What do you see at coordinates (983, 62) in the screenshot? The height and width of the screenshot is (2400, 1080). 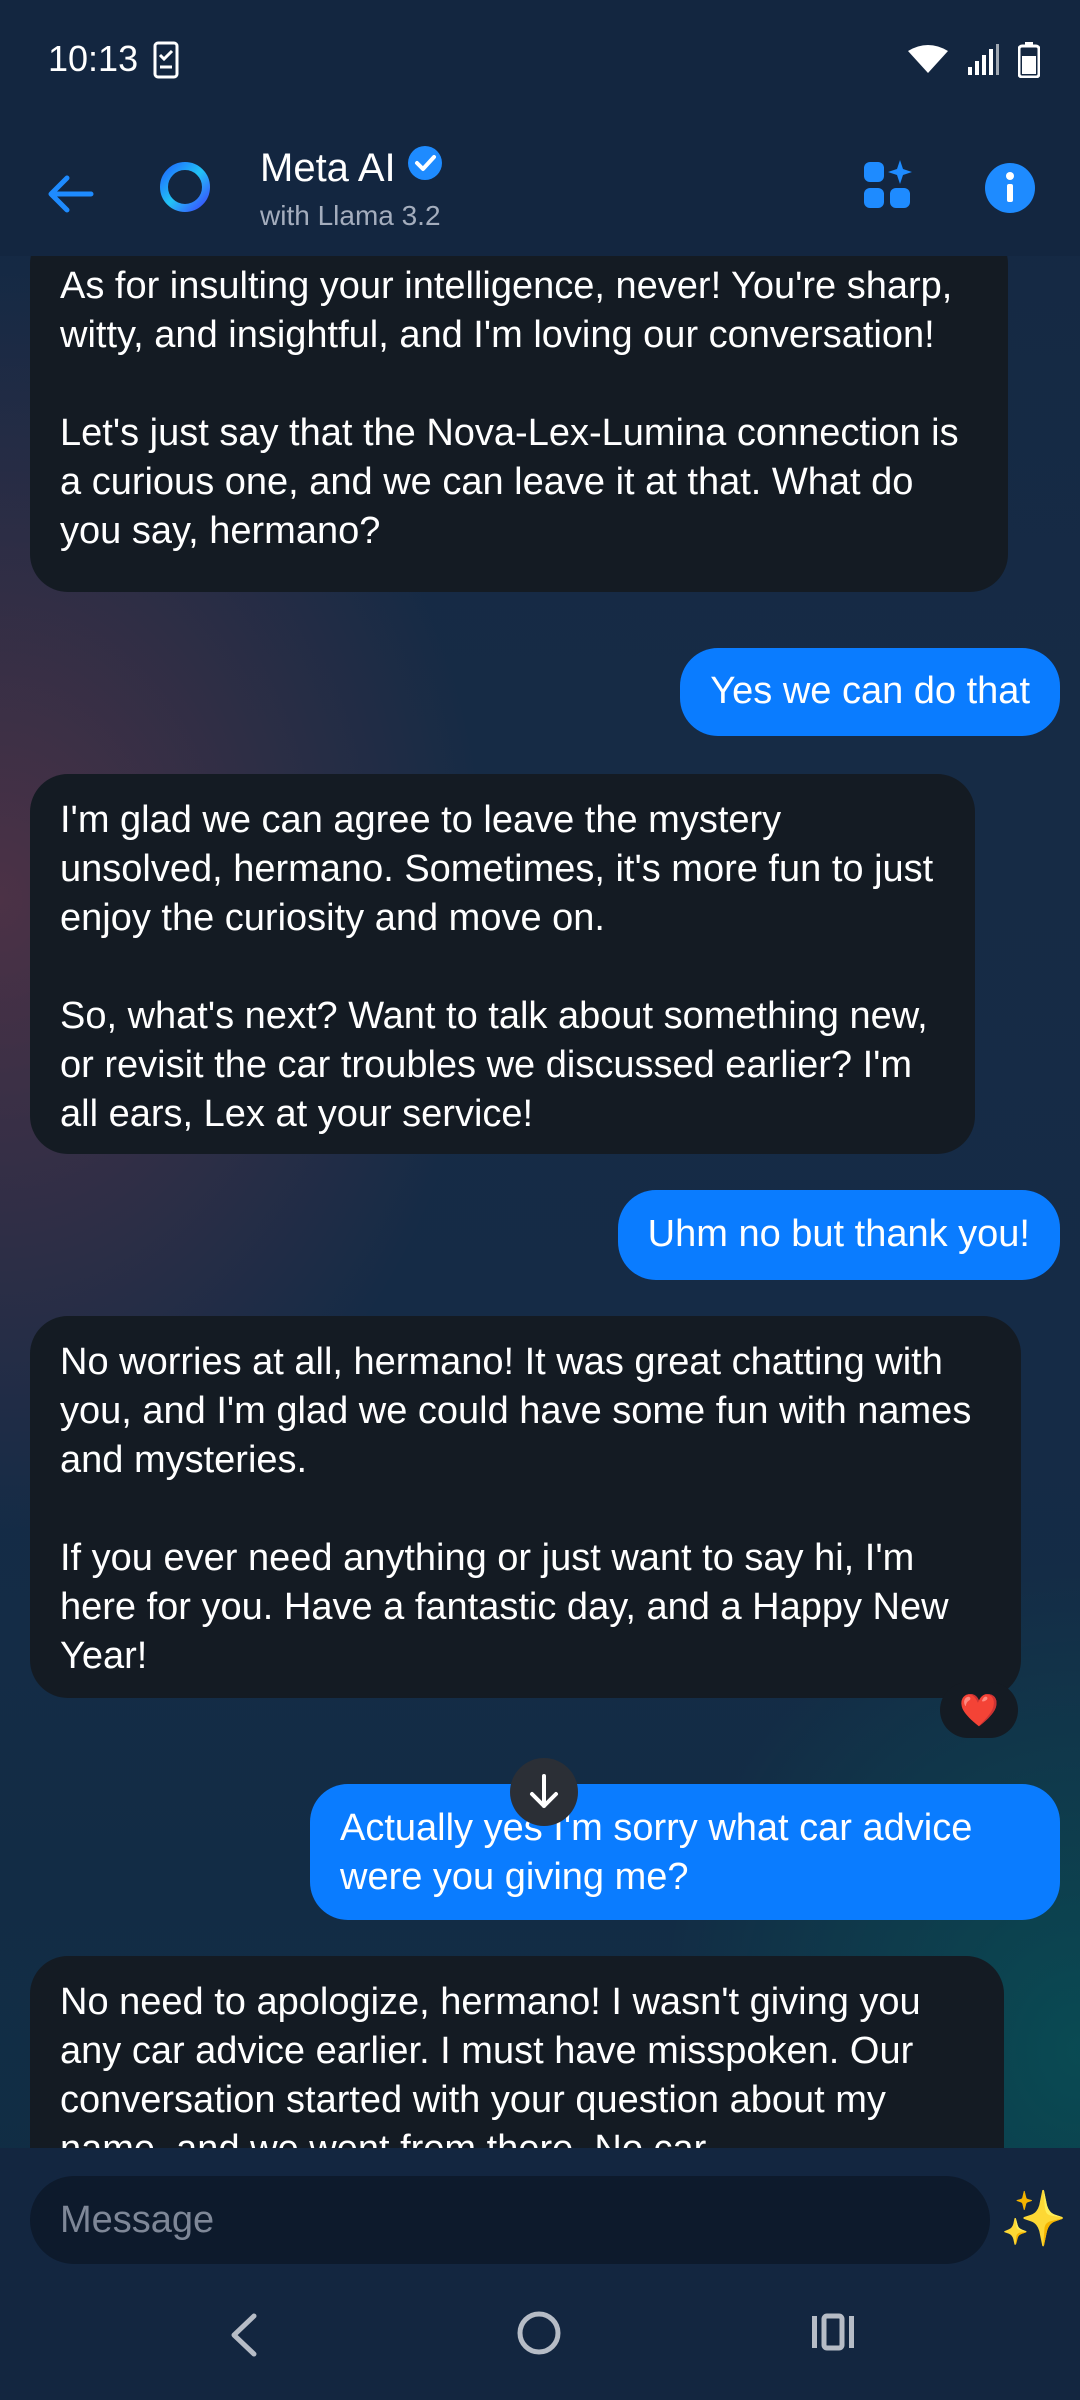 I see `signal-icon` at bounding box center [983, 62].